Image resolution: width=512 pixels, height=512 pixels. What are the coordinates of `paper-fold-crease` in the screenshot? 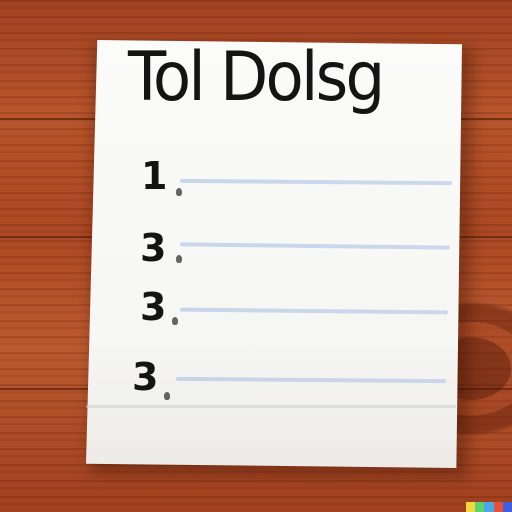 It's located at (271, 406).